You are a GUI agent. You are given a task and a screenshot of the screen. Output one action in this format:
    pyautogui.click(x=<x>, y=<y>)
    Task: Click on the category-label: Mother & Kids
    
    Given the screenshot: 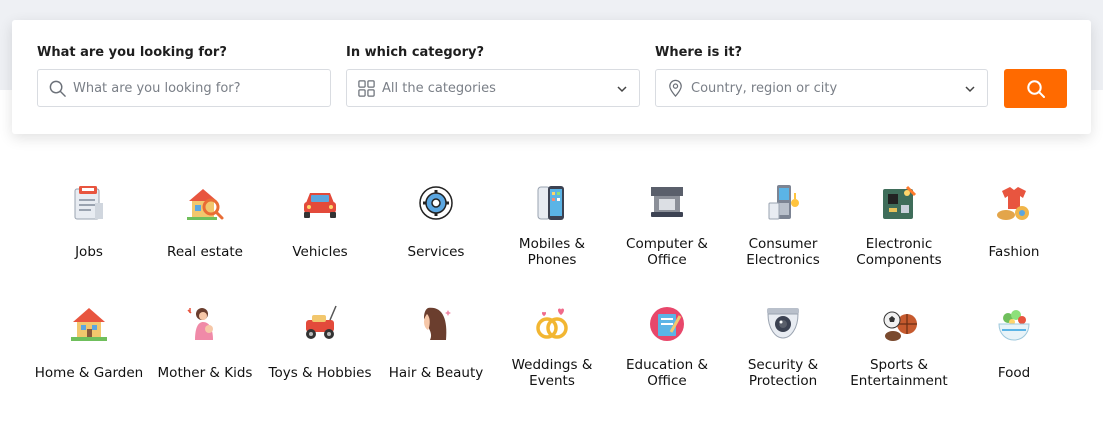 What is the action you would take?
    pyautogui.click(x=205, y=373)
    